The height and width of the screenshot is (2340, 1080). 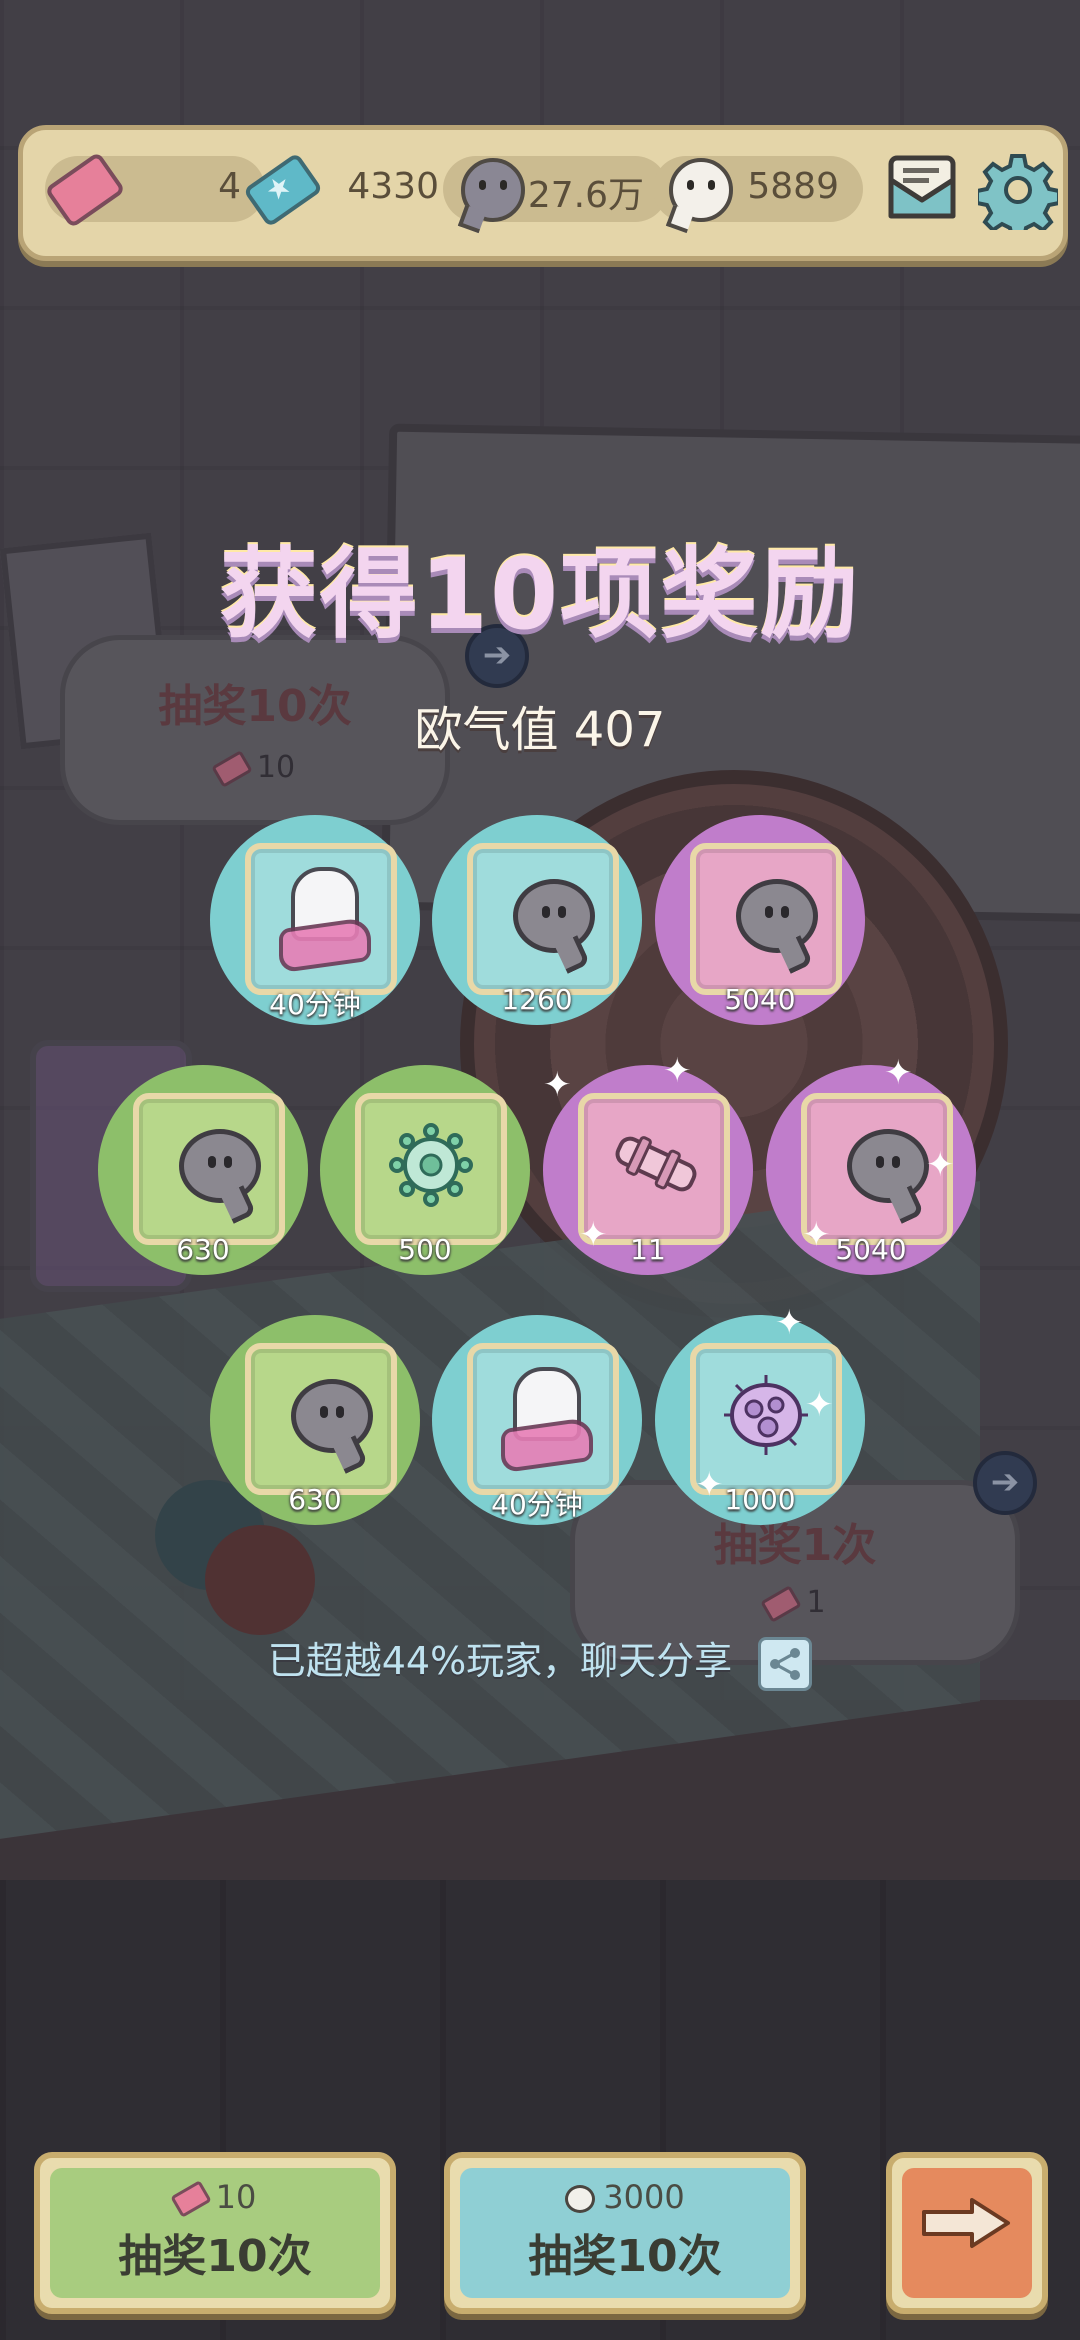 What do you see at coordinates (585, 195) in the screenshot?
I see `grey-bubble-count: 27.6万` at bounding box center [585, 195].